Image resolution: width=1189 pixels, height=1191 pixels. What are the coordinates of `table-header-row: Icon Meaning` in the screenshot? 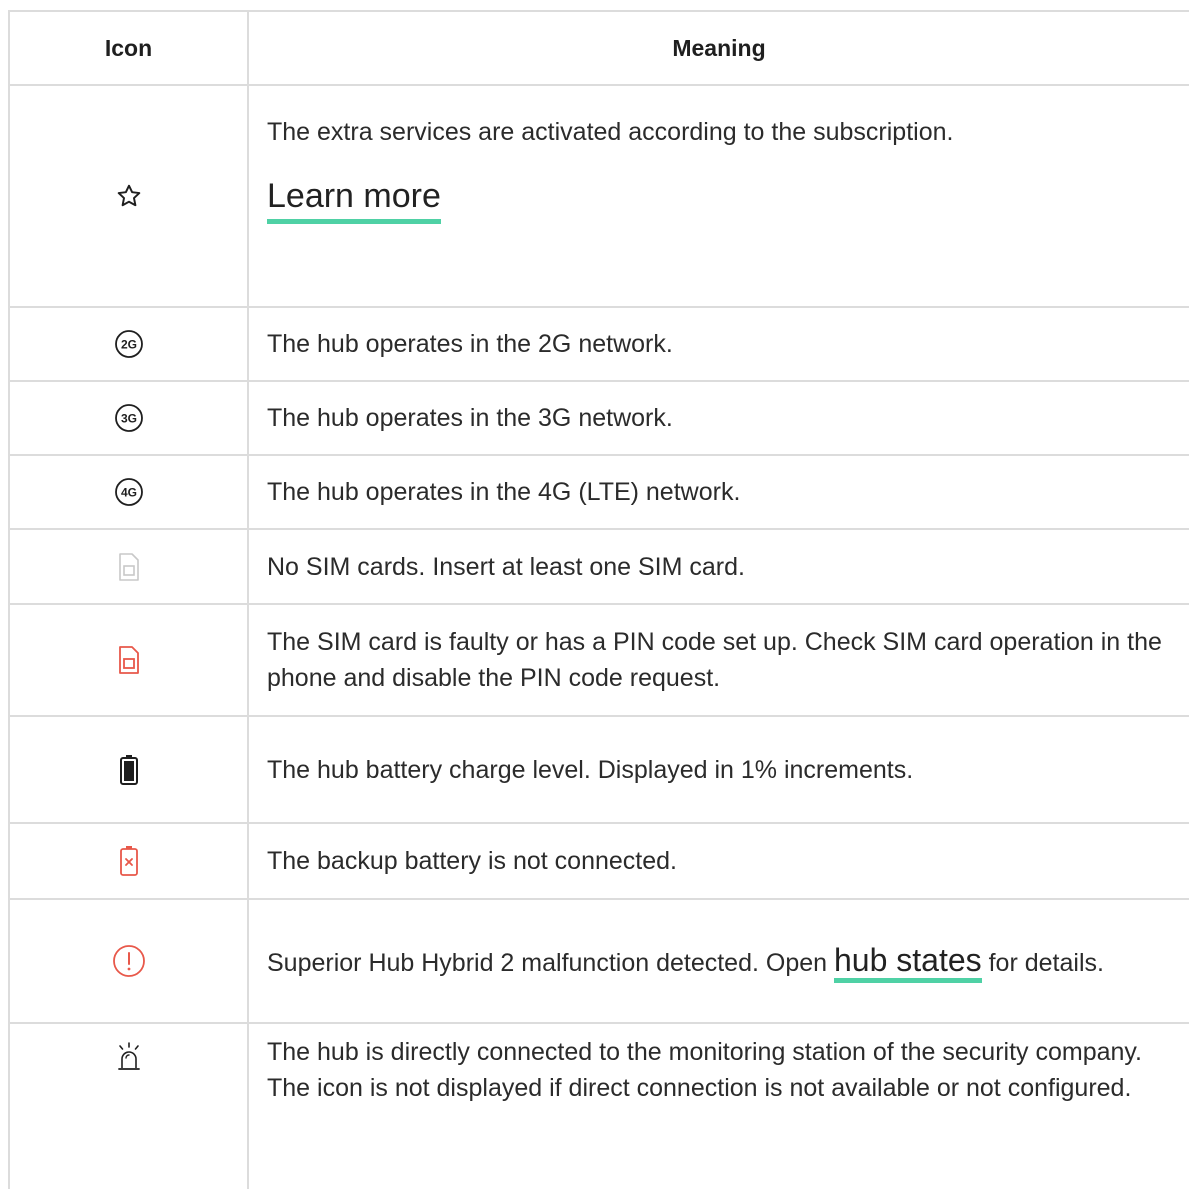 It's located at (599, 49).